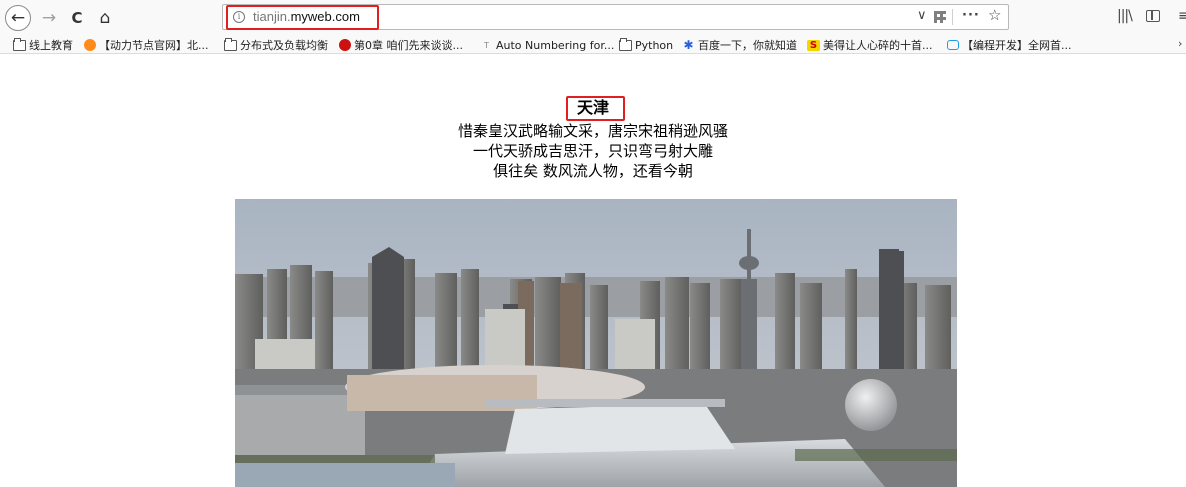 This screenshot has width=1186, height=487. I want to click on bookmark-item: 线上教育, so click(43, 45).